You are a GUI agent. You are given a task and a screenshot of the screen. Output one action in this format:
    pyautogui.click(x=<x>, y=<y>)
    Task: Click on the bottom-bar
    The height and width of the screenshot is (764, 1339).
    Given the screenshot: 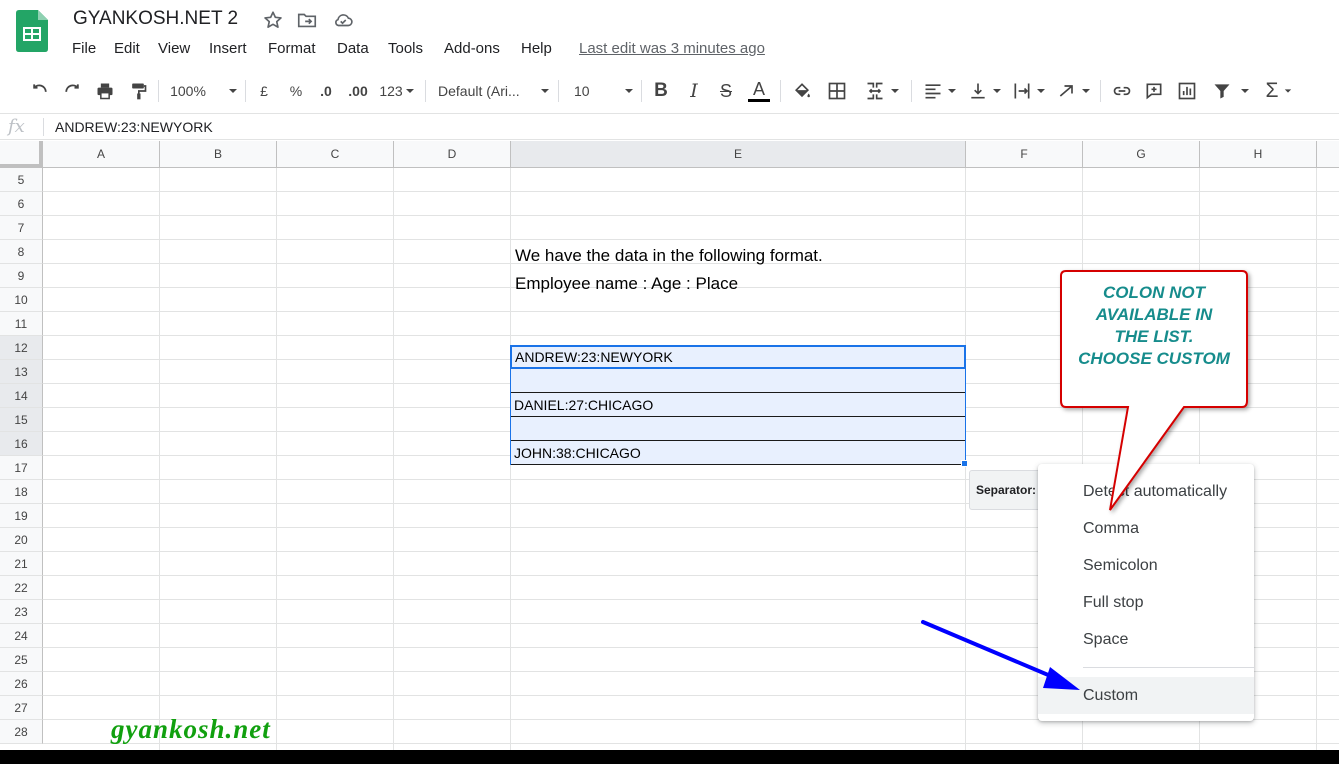 What is the action you would take?
    pyautogui.click(x=669, y=757)
    